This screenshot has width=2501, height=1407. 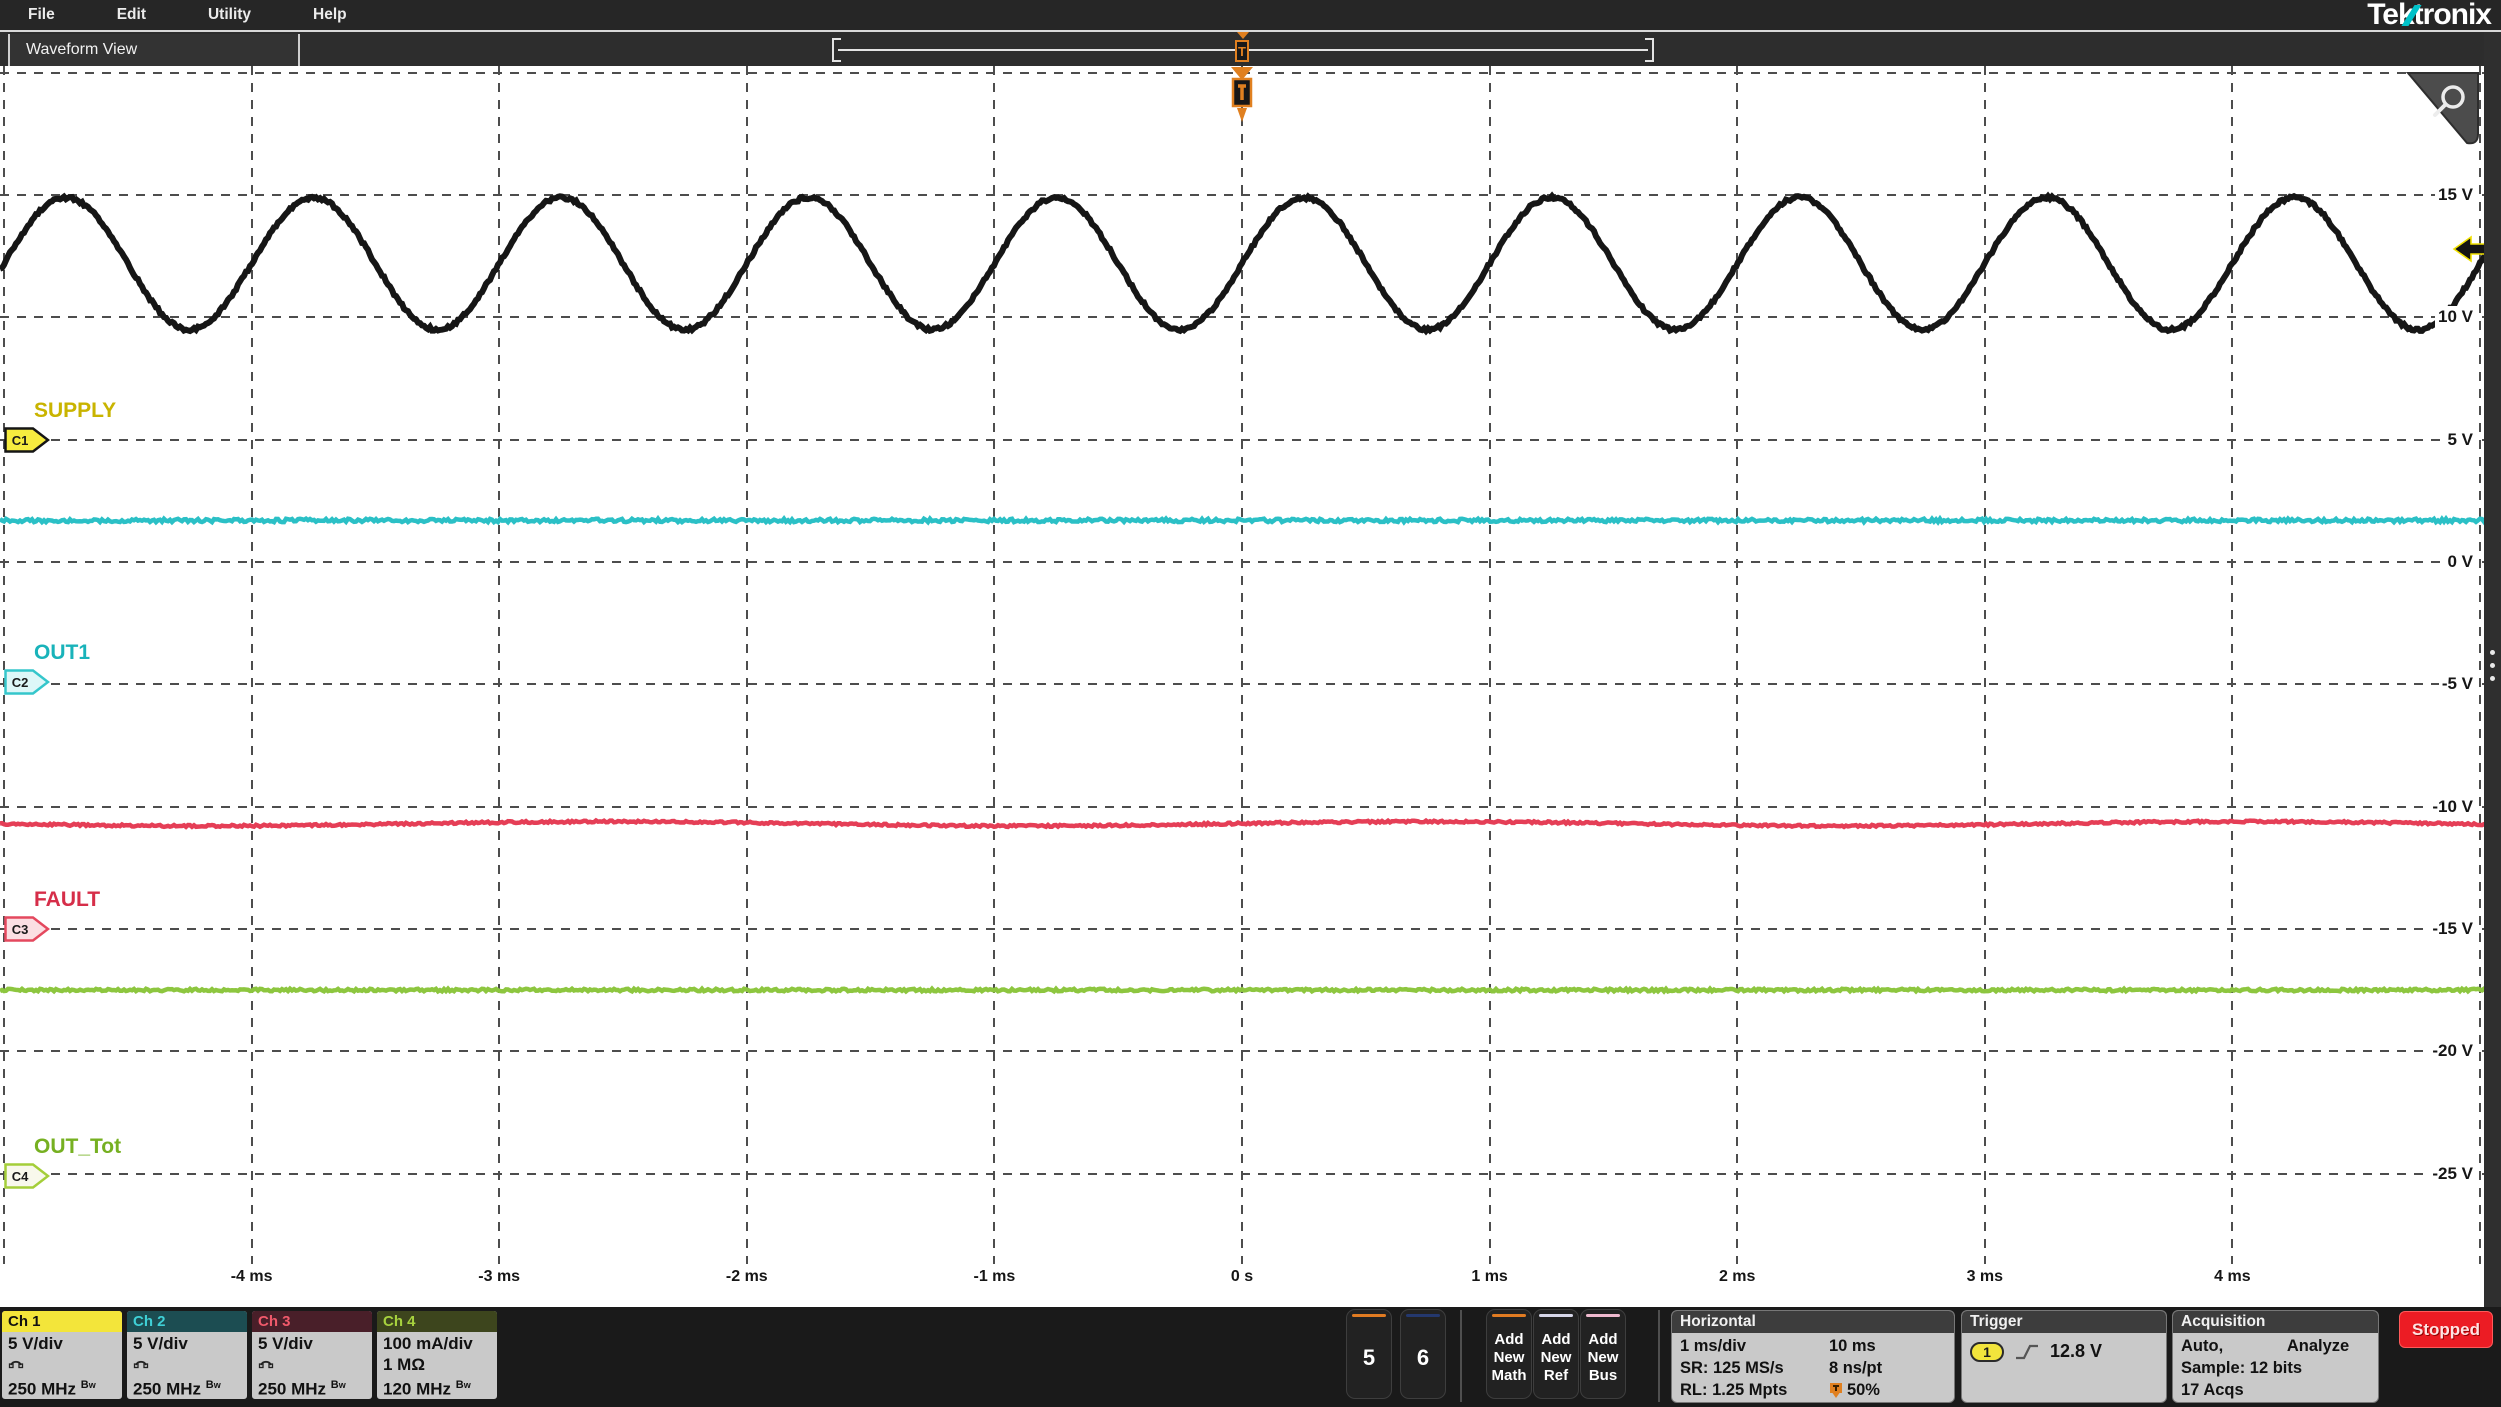 I want to click on slot-button-6: 6, so click(x=1423, y=1354).